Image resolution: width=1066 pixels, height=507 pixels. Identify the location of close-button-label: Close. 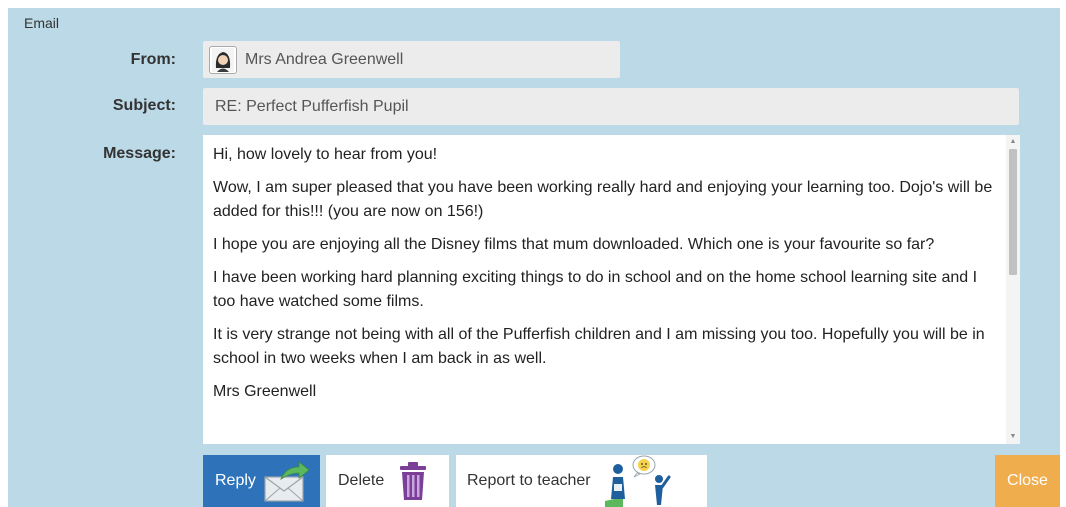
(1027, 480).